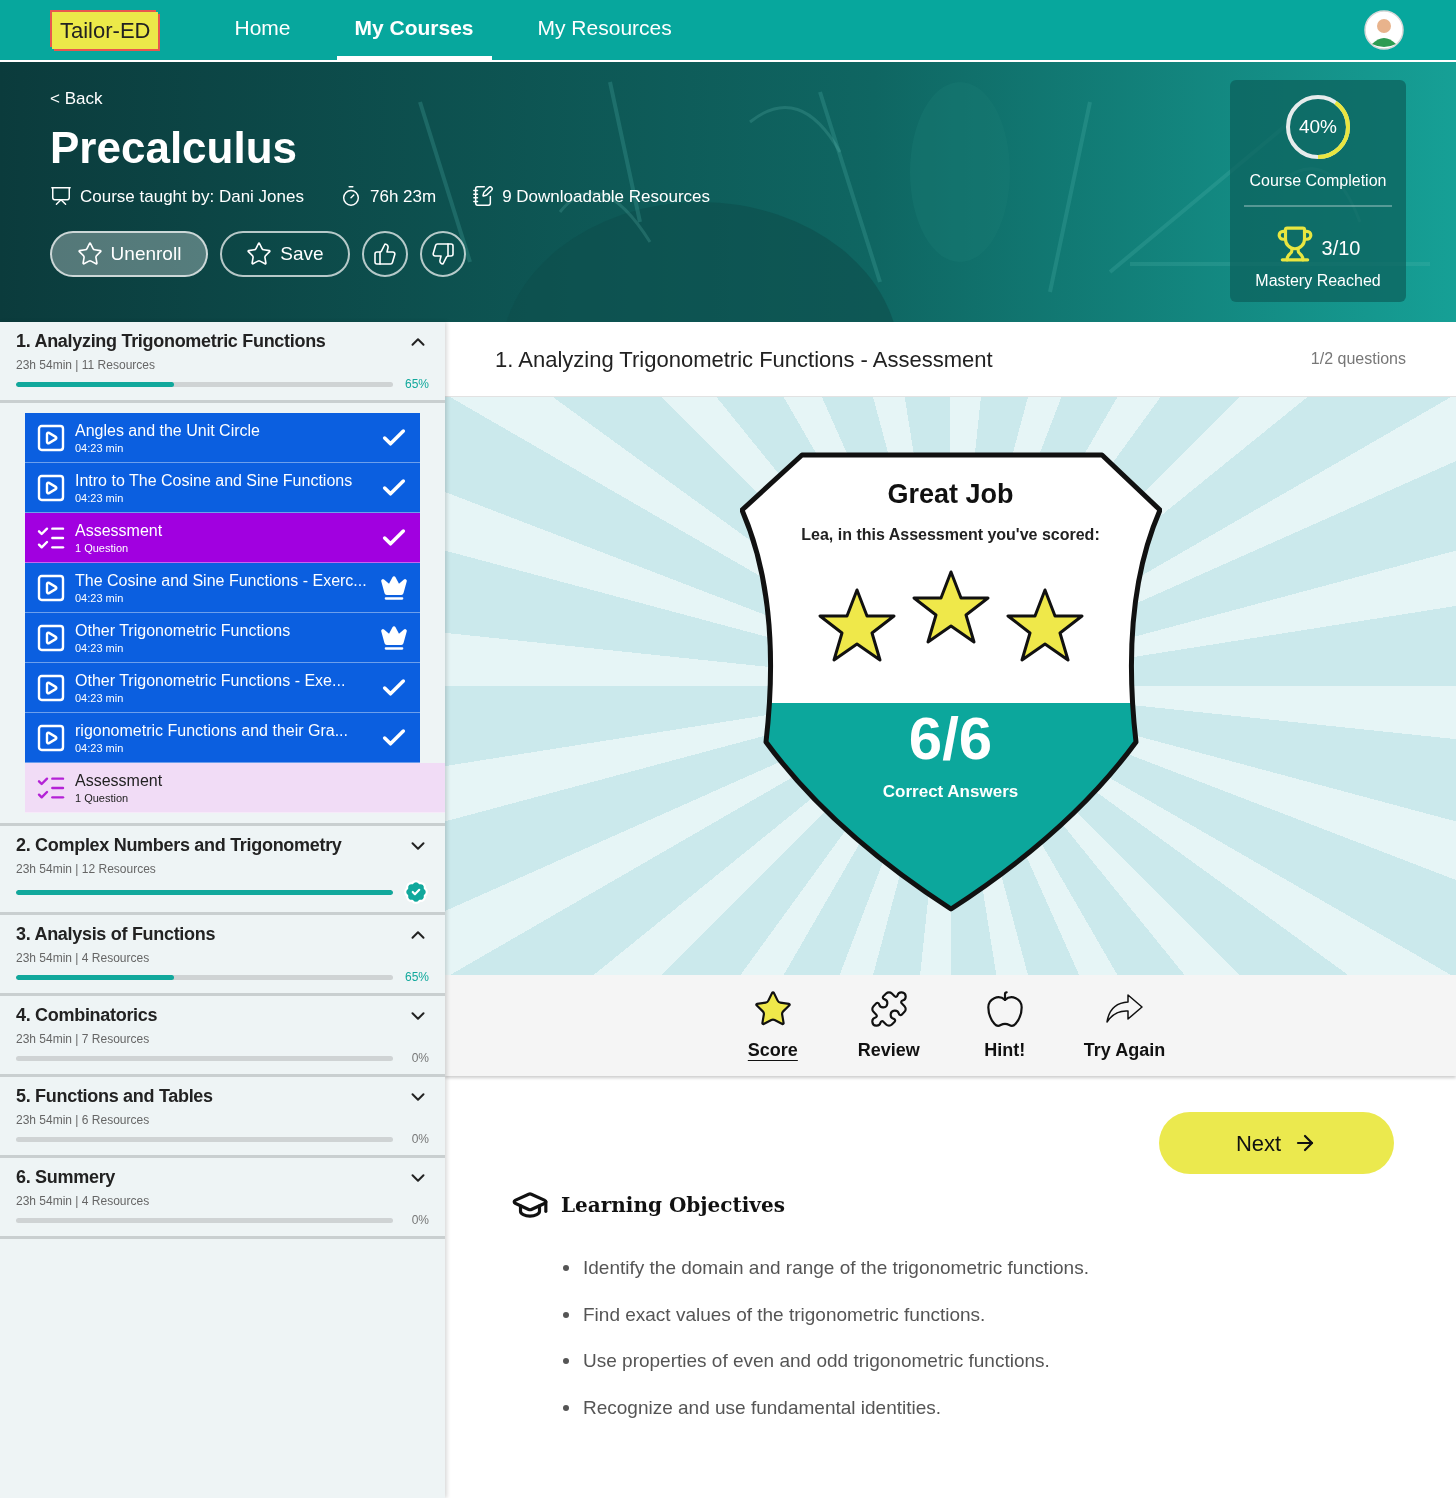 The width and height of the screenshot is (1456, 1498). Describe the element at coordinates (950, 791) in the screenshot. I see `score-label: Correct Answers` at that location.